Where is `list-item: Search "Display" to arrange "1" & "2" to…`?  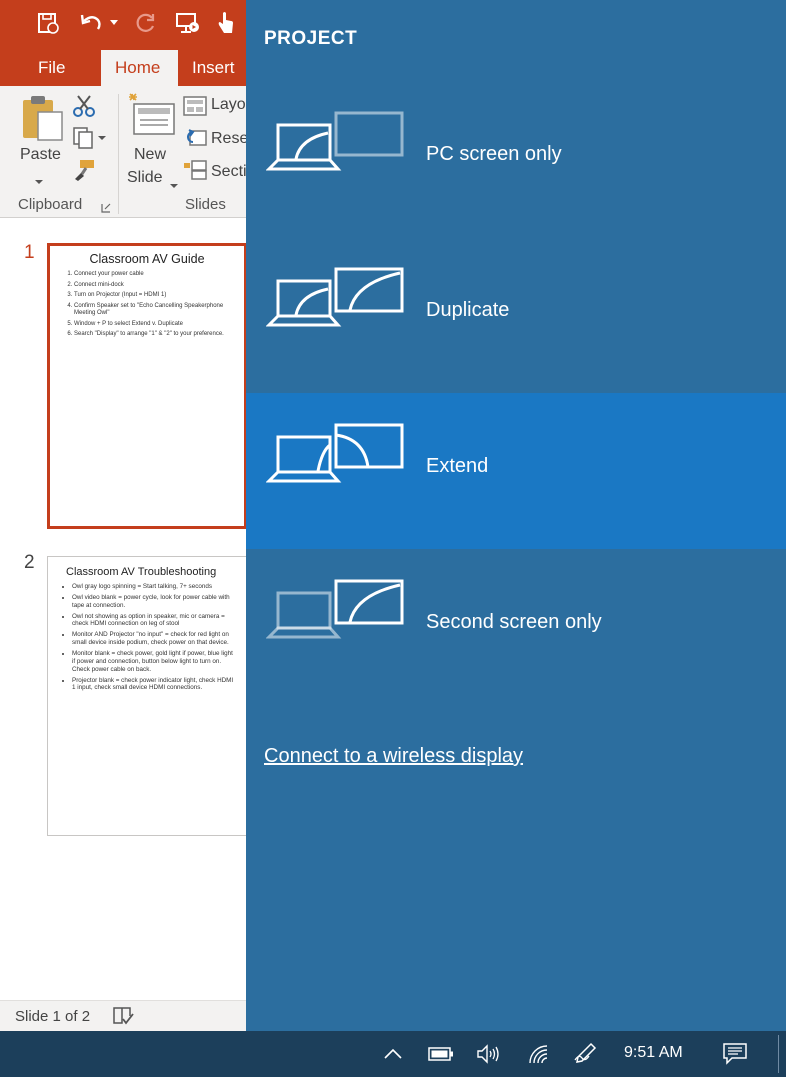
list-item: Search "Display" to arrange "1" & "2" to… is located at coordinates (156, 335).